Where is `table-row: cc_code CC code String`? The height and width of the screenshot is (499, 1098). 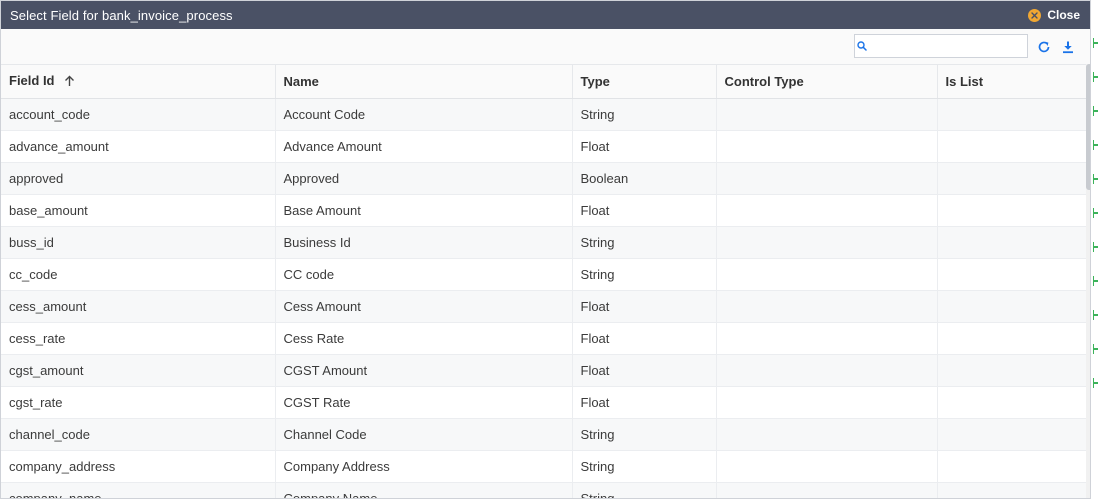 table-row: cc_code CC code String is located at coordinates (543, 274).